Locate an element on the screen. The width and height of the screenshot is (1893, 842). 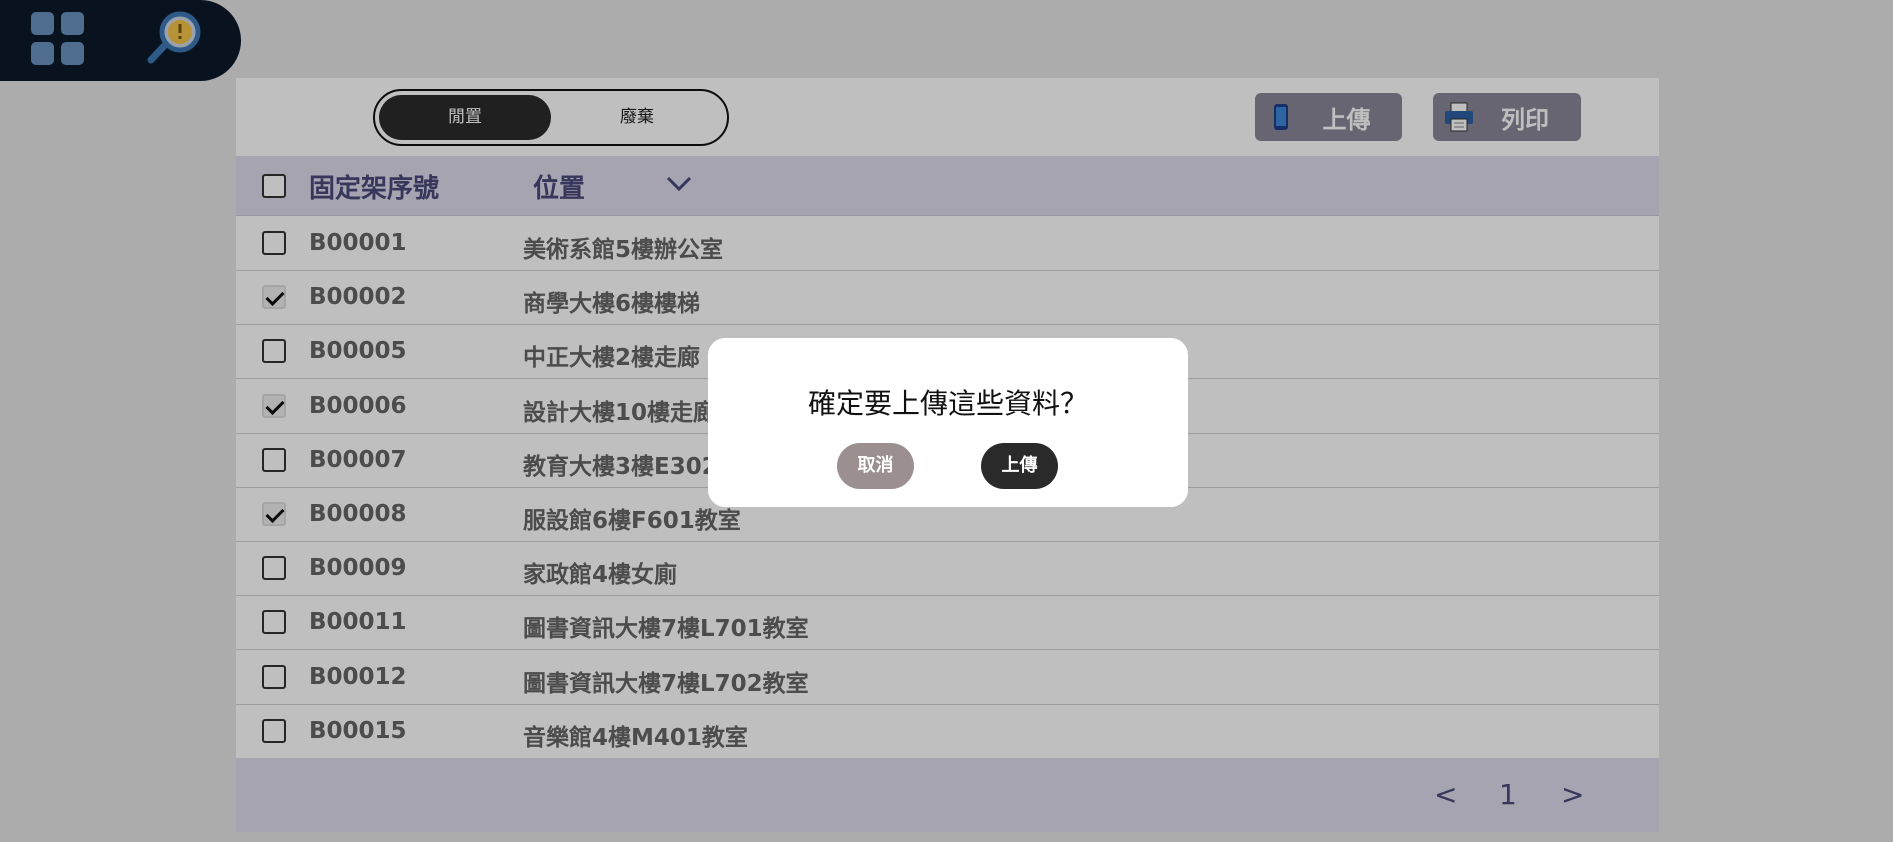
confirm-dialog: 確定要上傳這些資料？ 取消 上傳 is located at coordinates (948, 422).